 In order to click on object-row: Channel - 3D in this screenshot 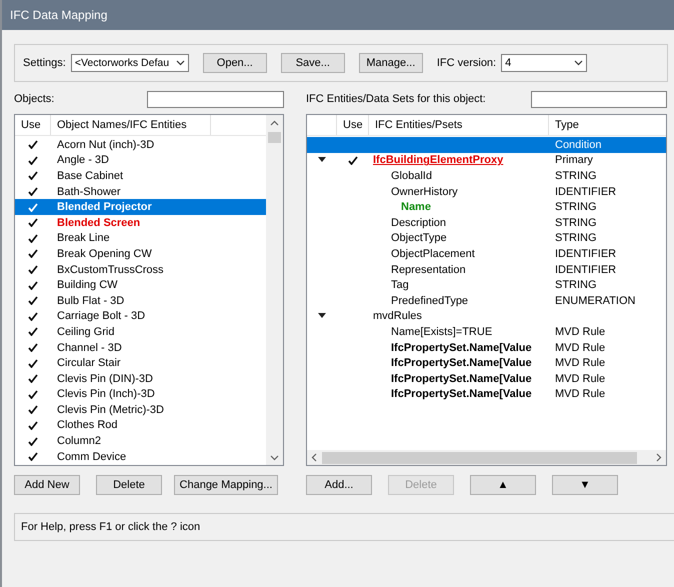, I will do `click(140, 348)`.